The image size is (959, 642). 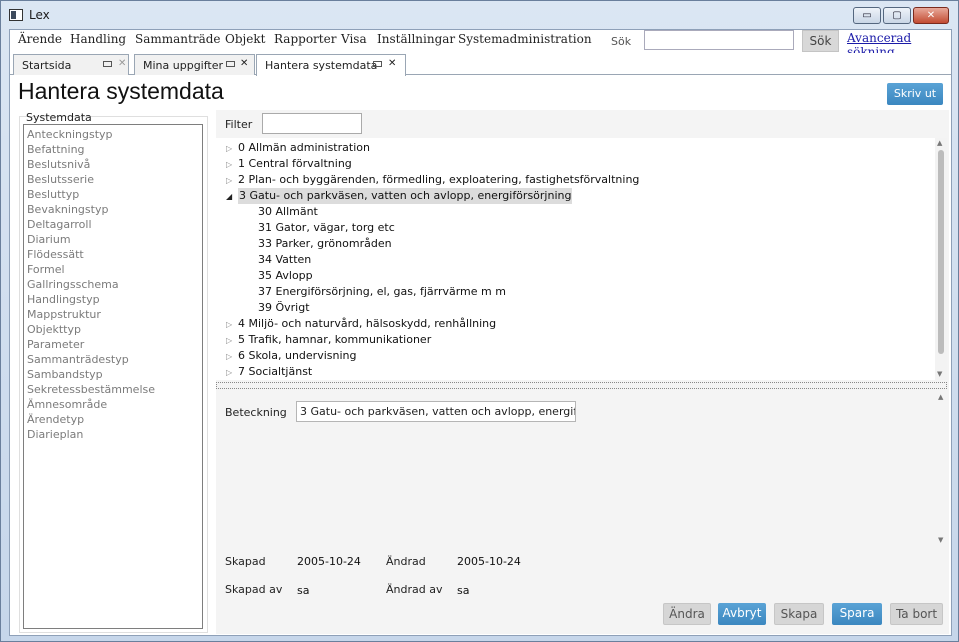 I want to click on menu-sammantrade: Sammanträde, so click(x=178, y=39).